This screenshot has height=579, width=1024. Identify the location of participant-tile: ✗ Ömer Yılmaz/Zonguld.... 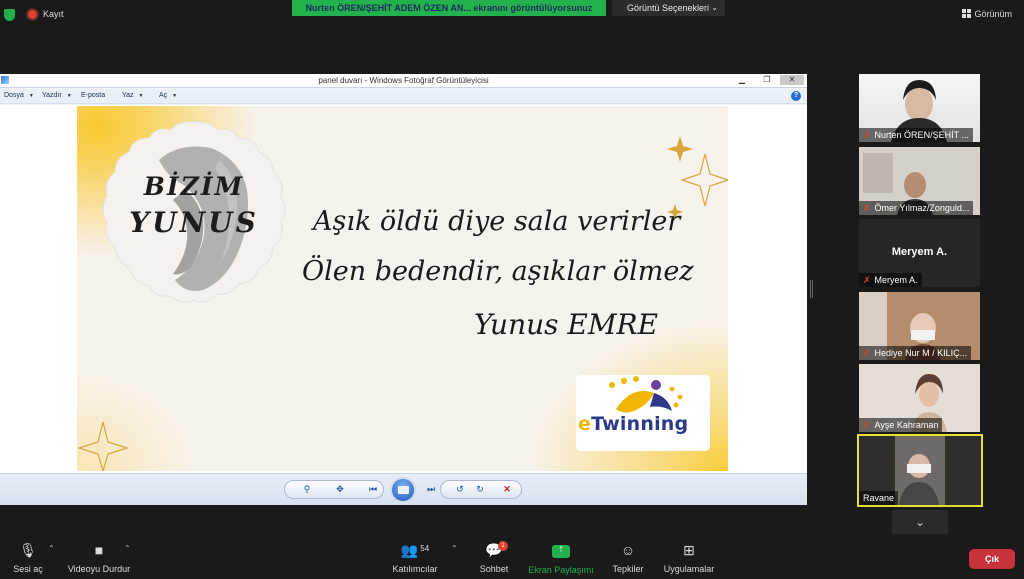
(919, 181).